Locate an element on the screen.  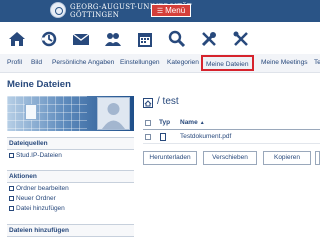
menu-button: ☰ Menü is located at coordinates (171, 10).